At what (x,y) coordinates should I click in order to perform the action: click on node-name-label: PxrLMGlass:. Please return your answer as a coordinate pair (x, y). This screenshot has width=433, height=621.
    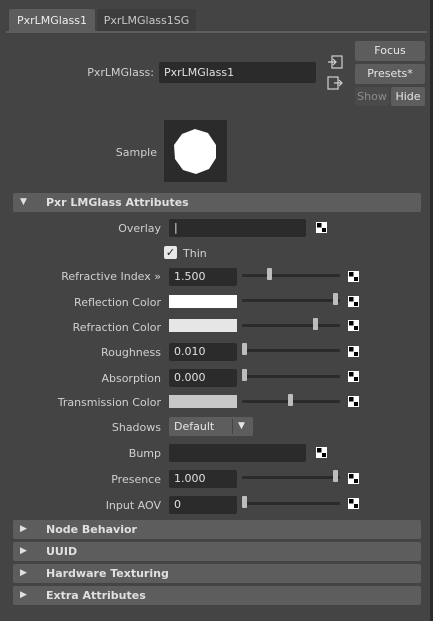
    Looking at the image, I should click on (120, 72).